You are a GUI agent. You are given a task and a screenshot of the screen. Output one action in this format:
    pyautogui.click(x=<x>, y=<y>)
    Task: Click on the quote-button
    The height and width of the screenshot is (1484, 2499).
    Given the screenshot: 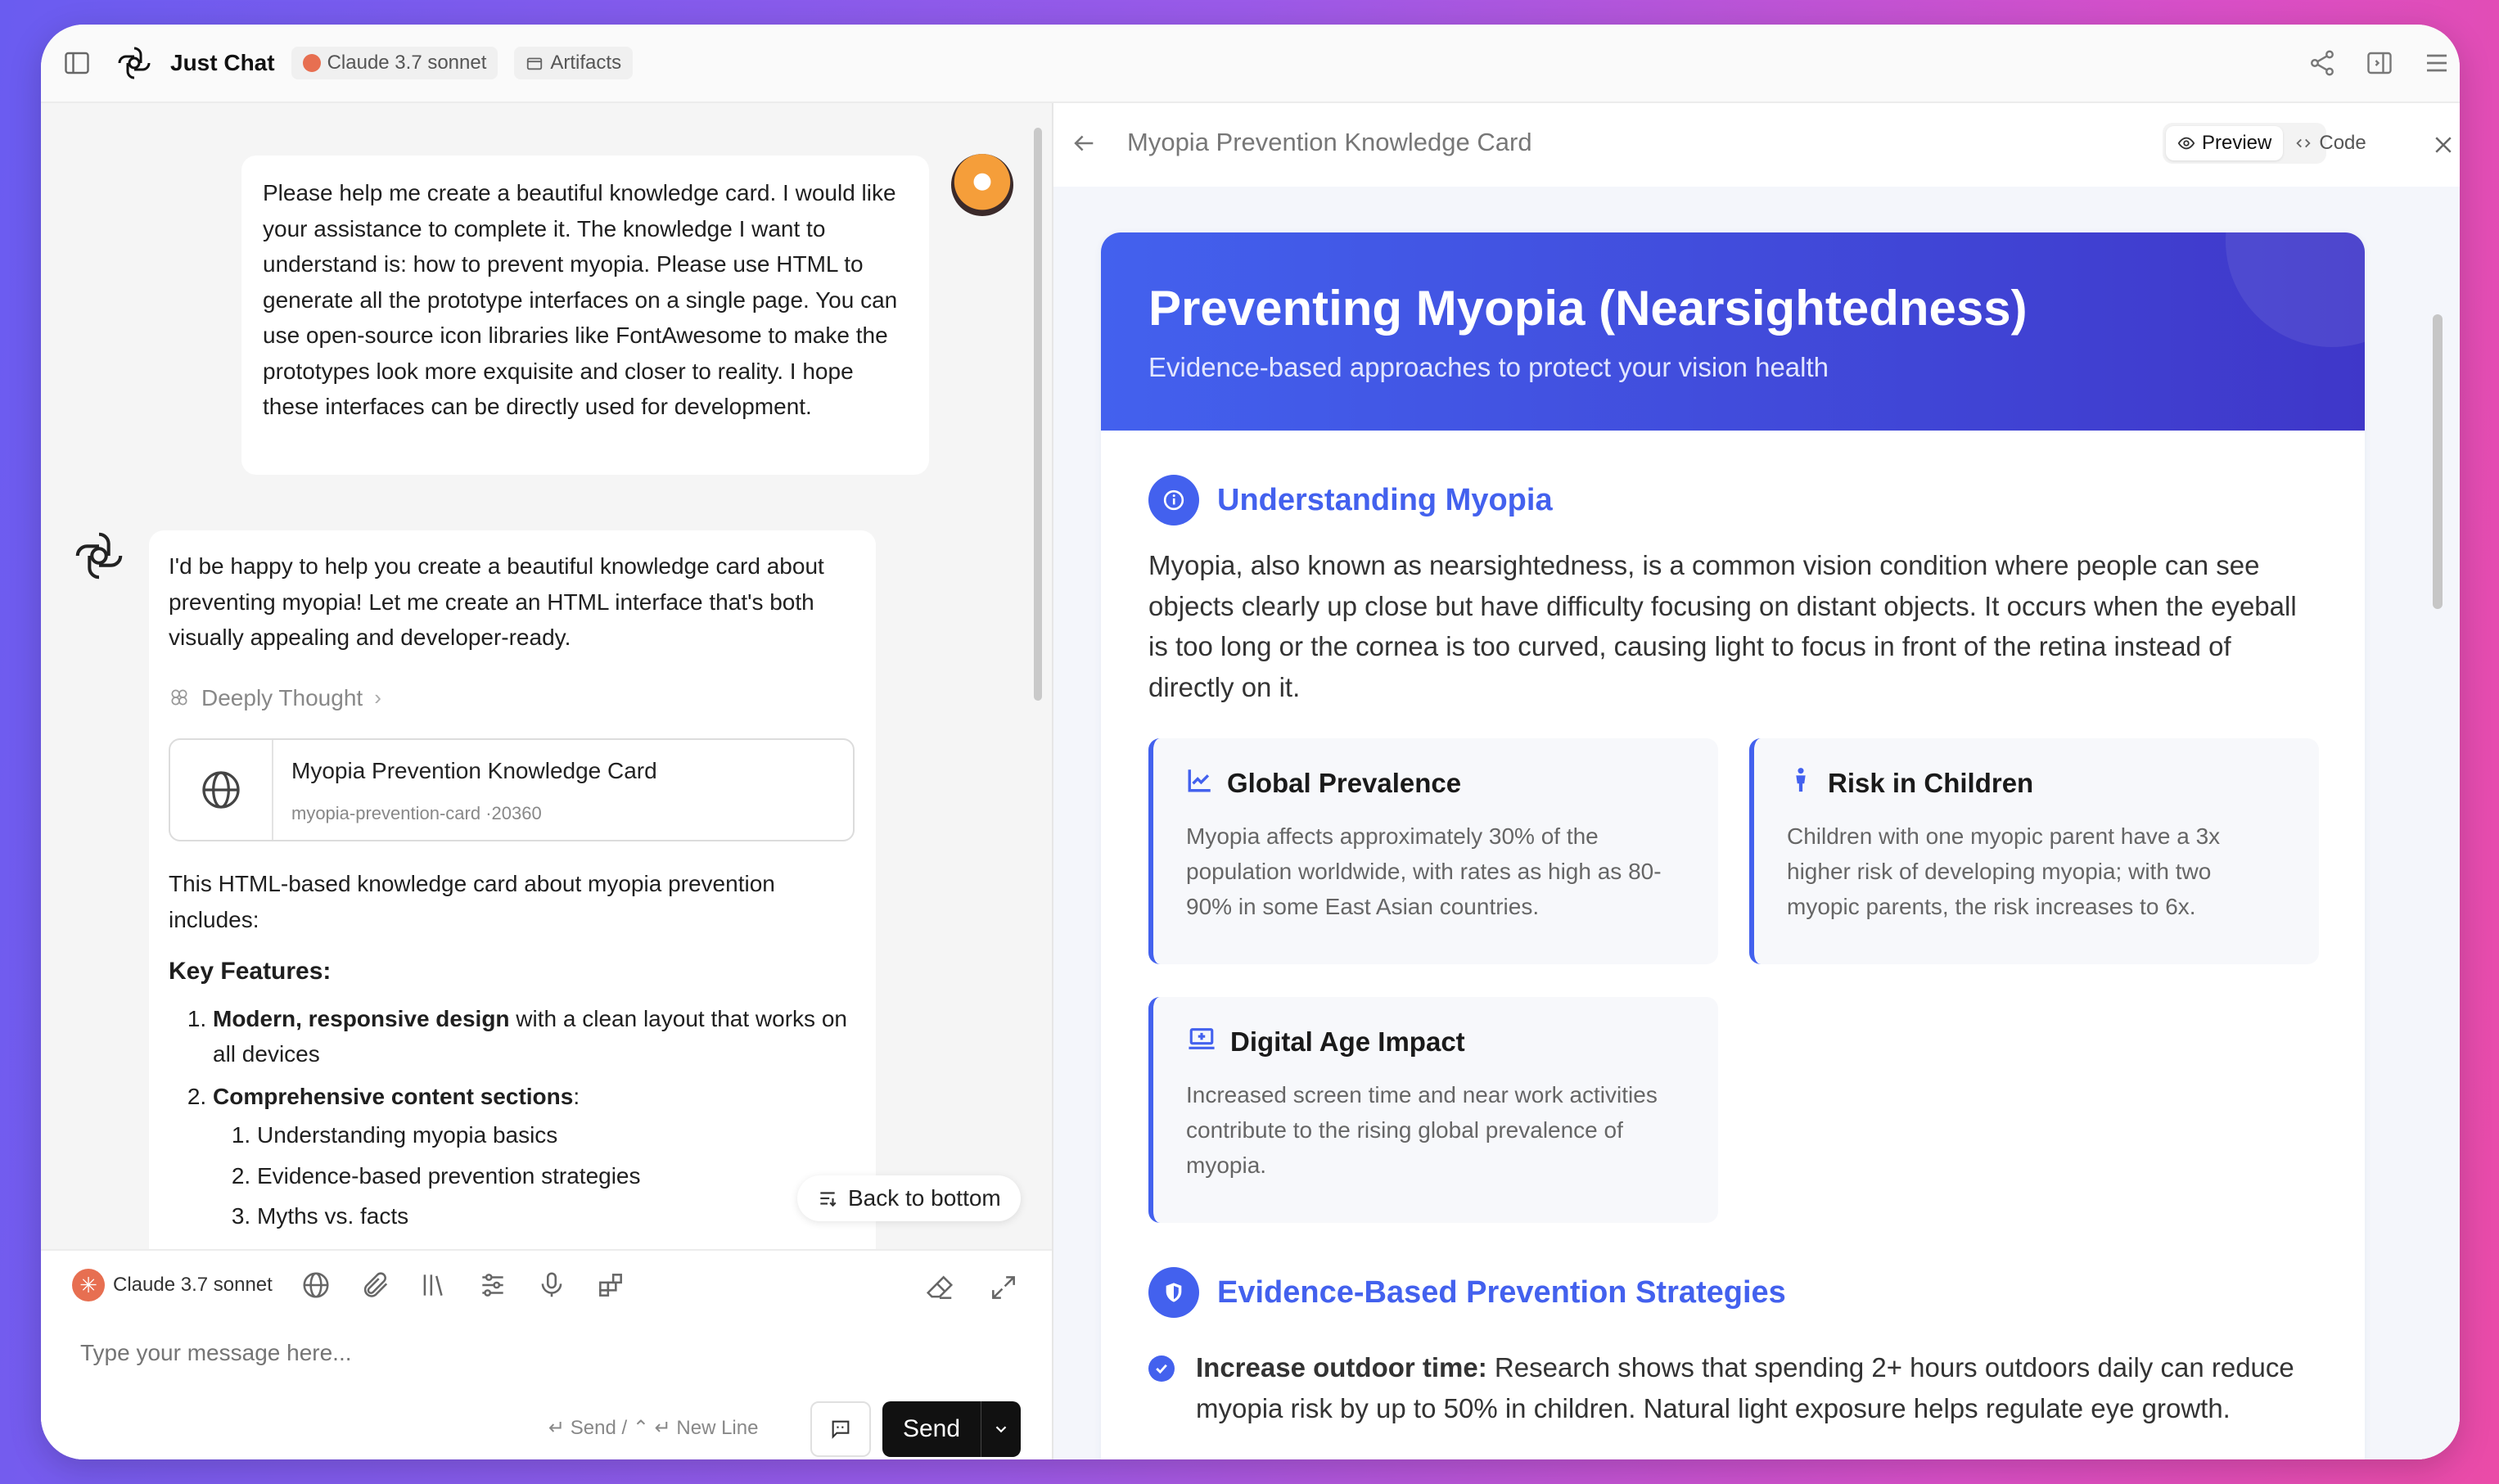 What is the action you would take?
    pyautogui.click(x=841, y=1429)
    